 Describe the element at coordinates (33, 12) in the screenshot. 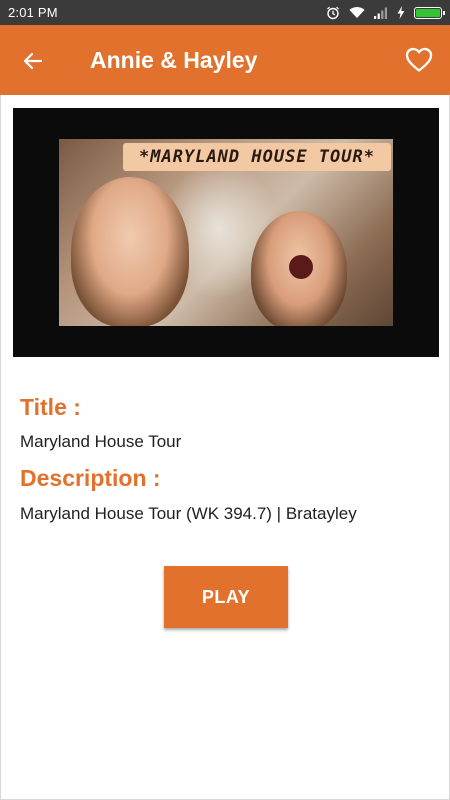

I see `status-time: 2:01 PM` at that location.